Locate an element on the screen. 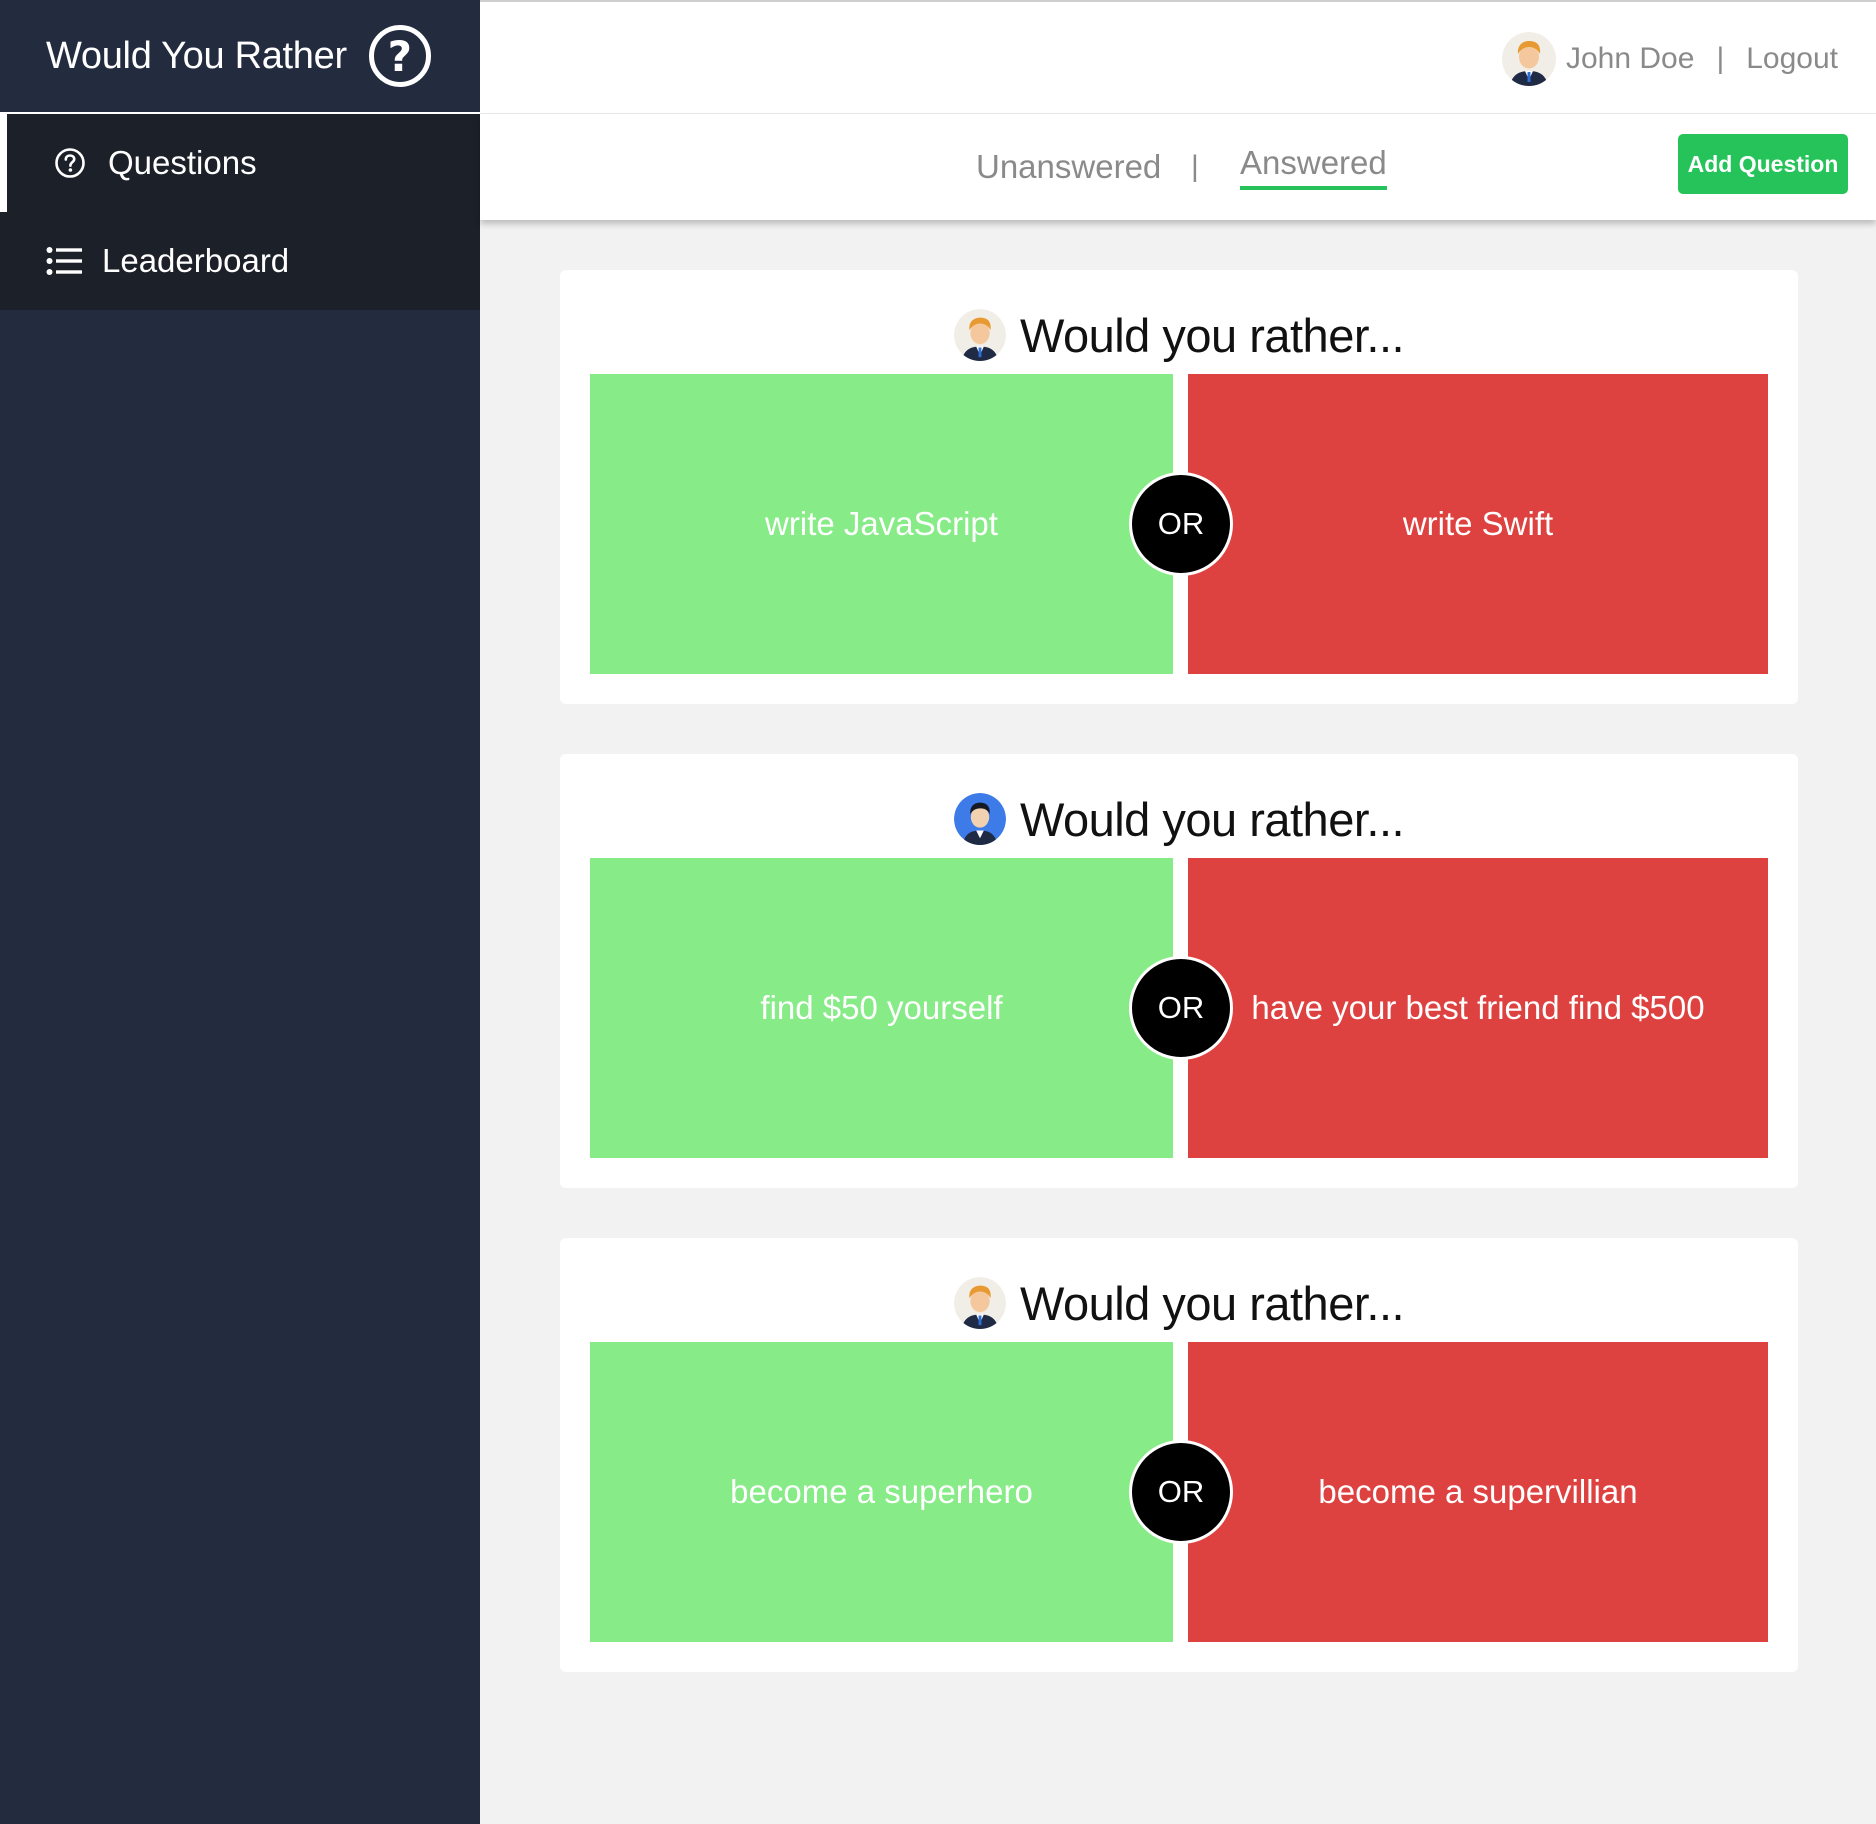 Image resolution: width=1876 pixels, height=1824 pixels. brand: Would You Rather ? is located at coordinates (240, 57).